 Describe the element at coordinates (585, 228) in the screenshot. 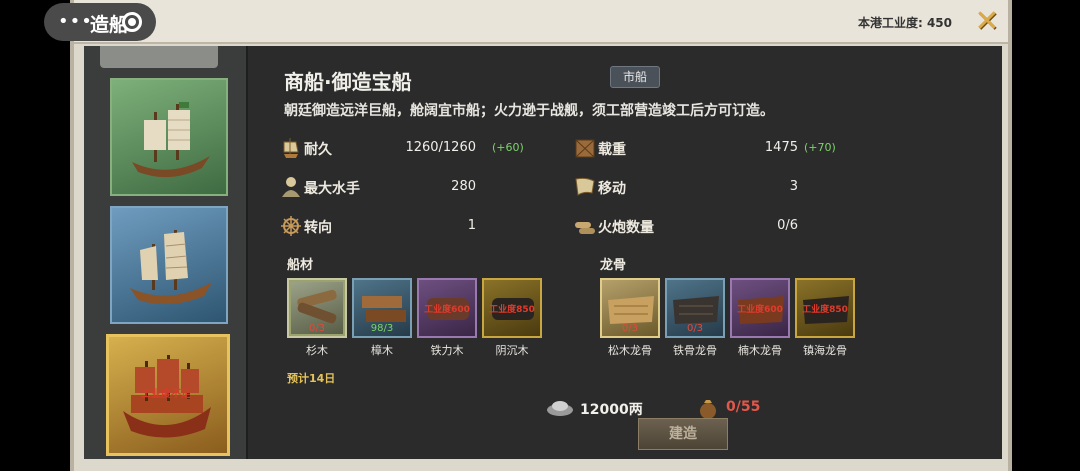

I see `cannon-icon` at that location.